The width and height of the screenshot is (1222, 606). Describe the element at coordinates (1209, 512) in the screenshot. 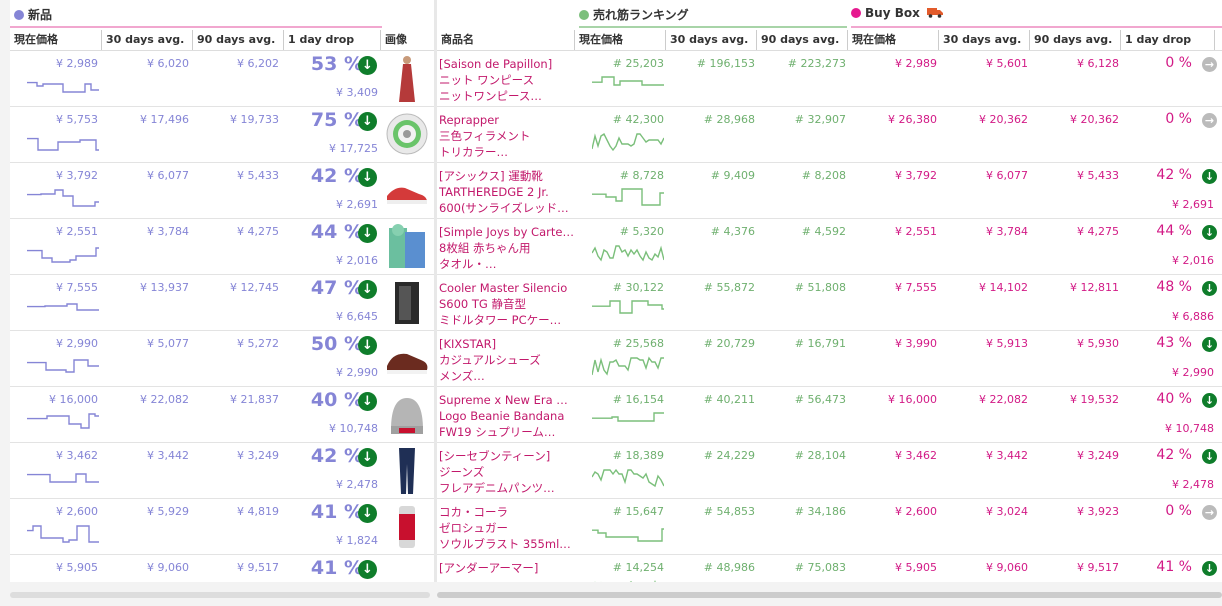

I see `right-arrow-icon: →` at that location.